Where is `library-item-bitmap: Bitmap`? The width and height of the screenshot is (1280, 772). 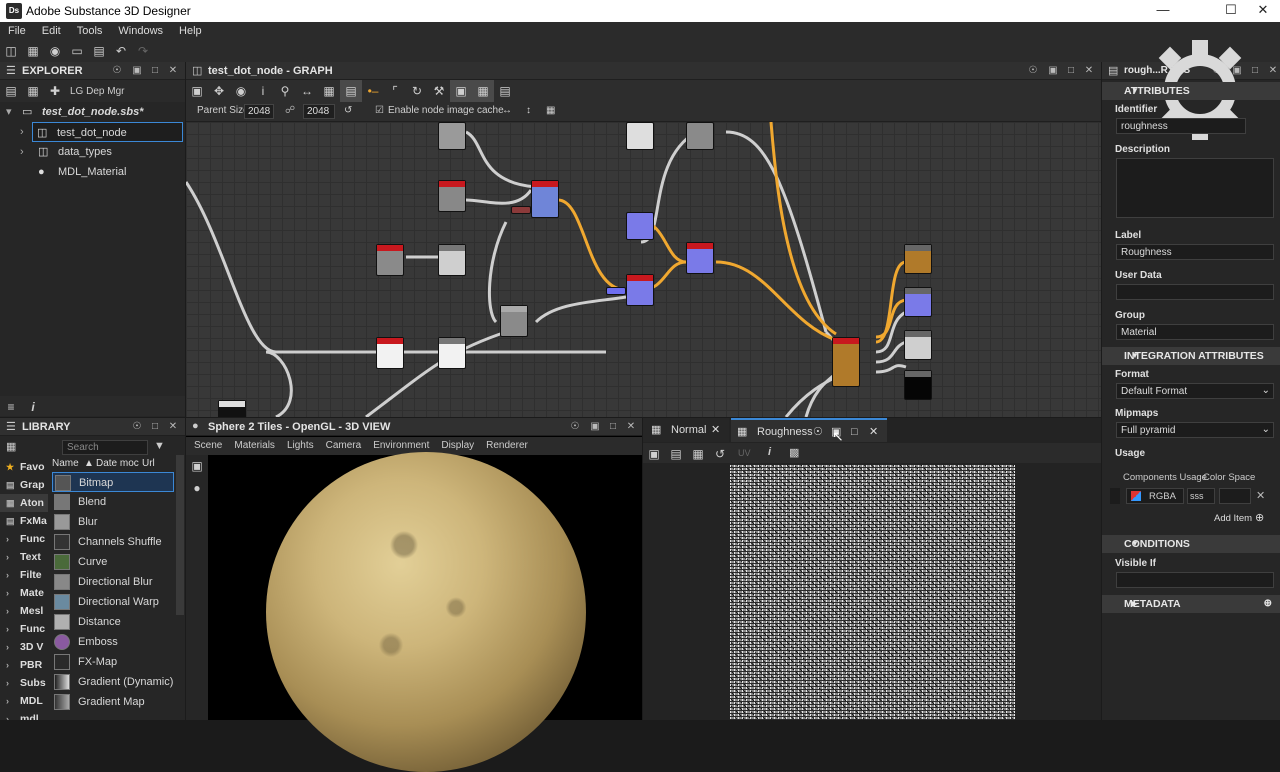 library-item-bitmap: Bitmap is located at coordinates (113, 482).